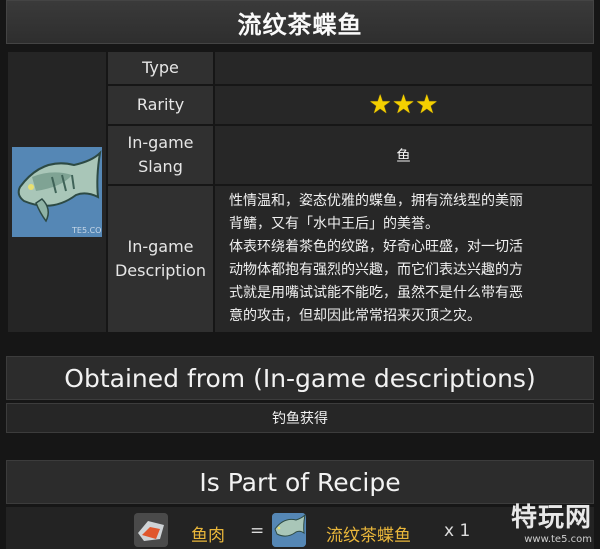  I want to click on description-line: 性情温和，姿态优雅的蝶鱼，拥有流线型的美丽, so click(376, 201).